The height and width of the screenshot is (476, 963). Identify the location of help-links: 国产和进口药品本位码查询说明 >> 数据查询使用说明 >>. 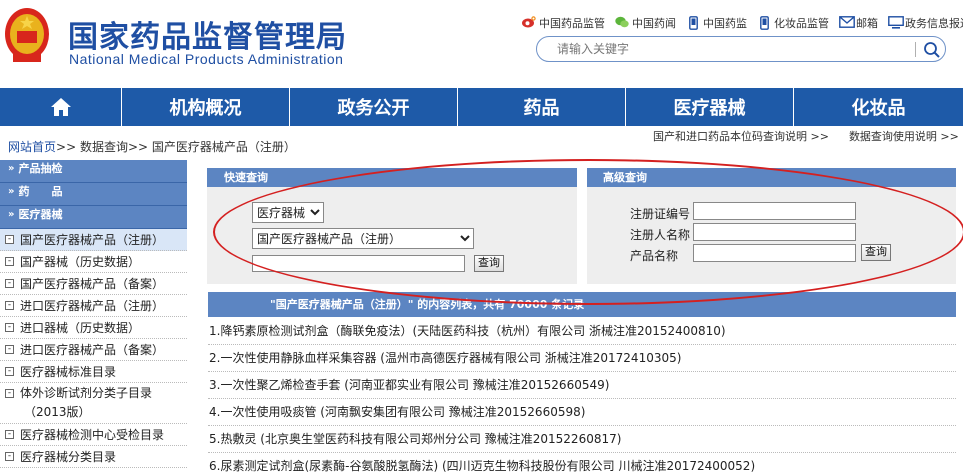
(806, 136).